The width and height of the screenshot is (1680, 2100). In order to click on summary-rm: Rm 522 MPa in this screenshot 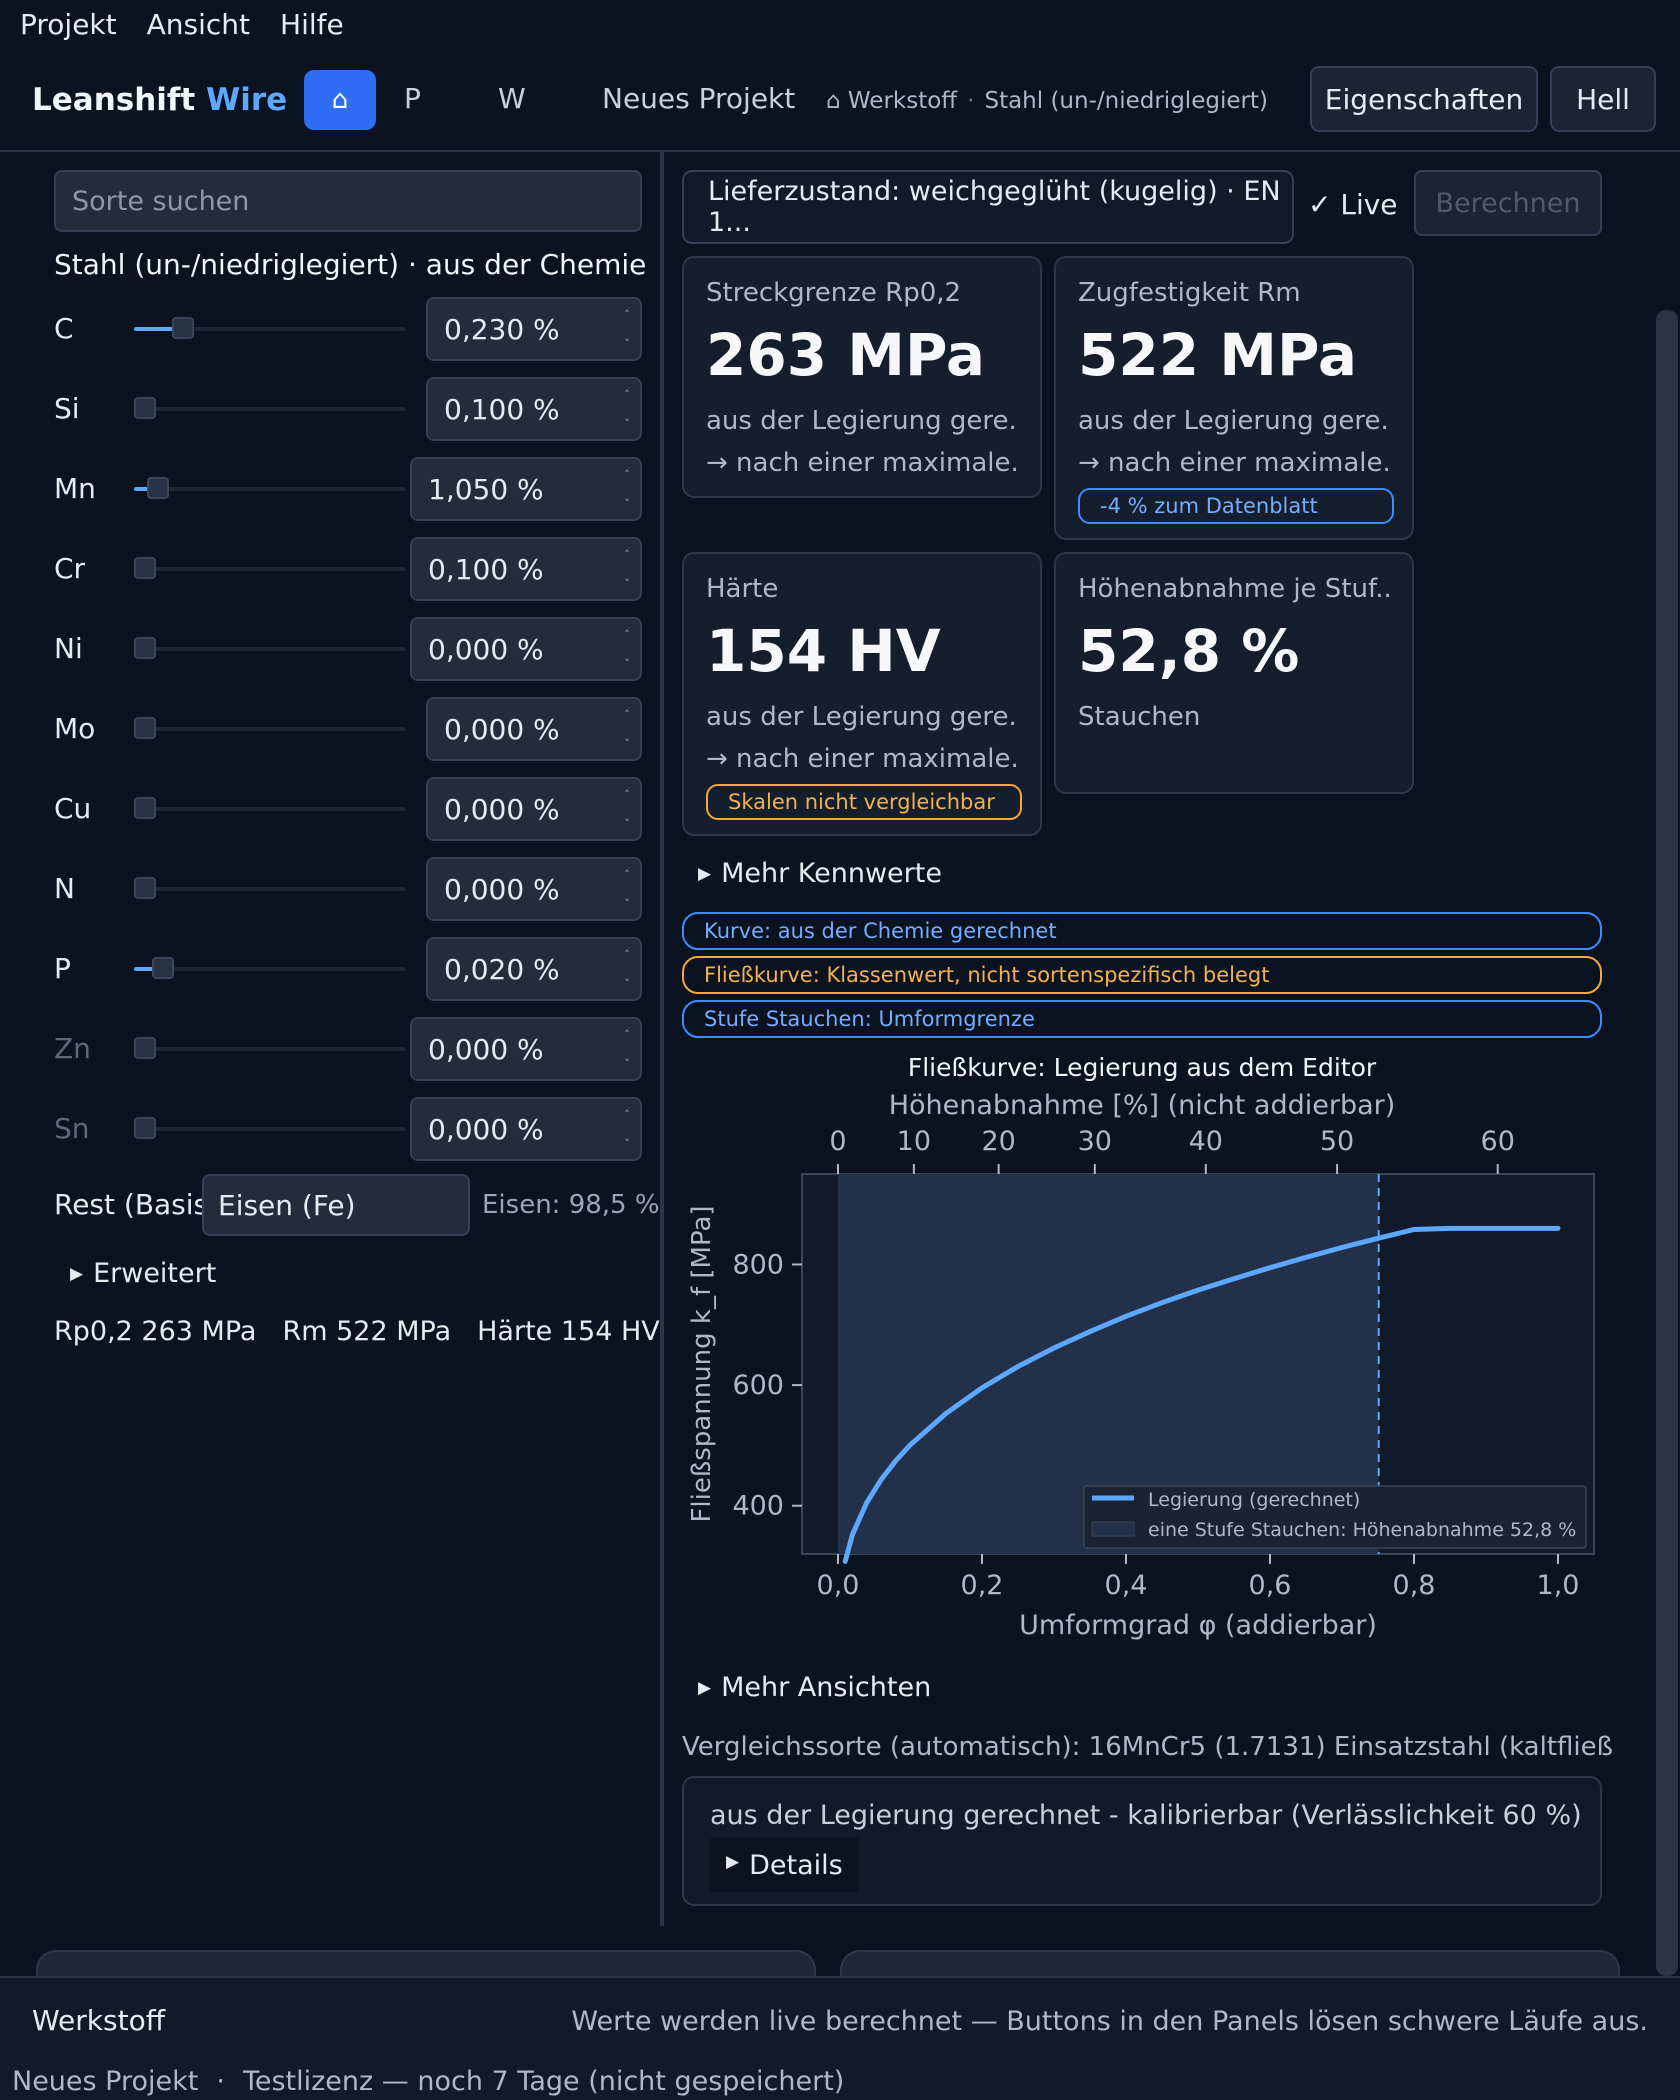, I will do `click(367, 1331)`.